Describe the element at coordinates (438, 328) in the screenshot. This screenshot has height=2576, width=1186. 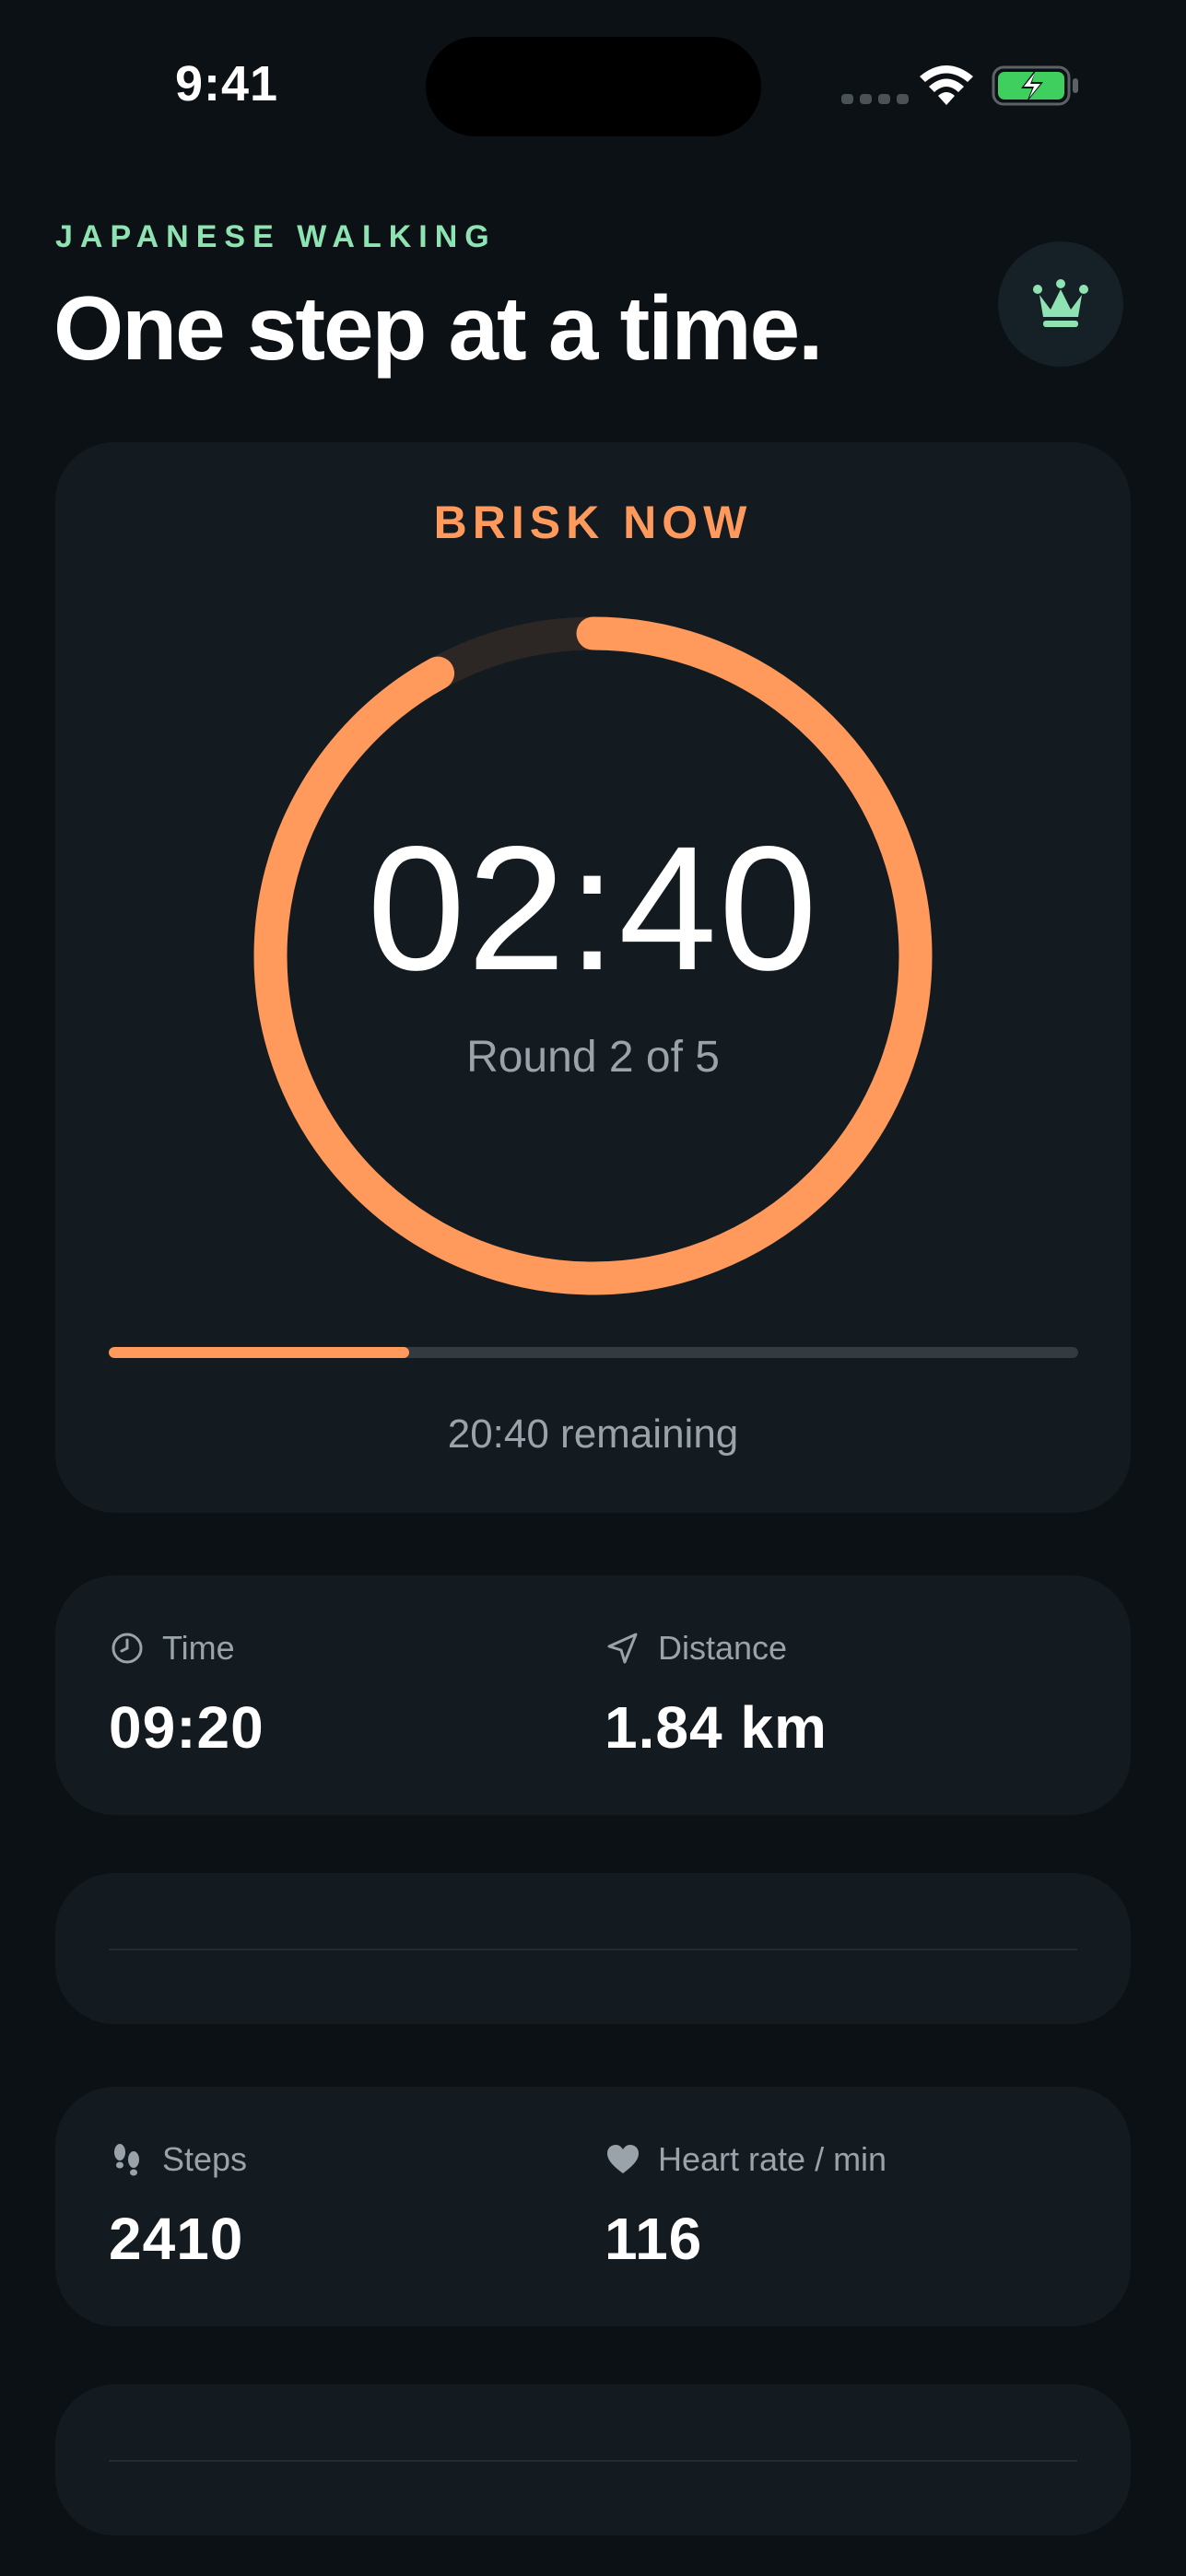
I see `page-title: One step at a time.` at that location.